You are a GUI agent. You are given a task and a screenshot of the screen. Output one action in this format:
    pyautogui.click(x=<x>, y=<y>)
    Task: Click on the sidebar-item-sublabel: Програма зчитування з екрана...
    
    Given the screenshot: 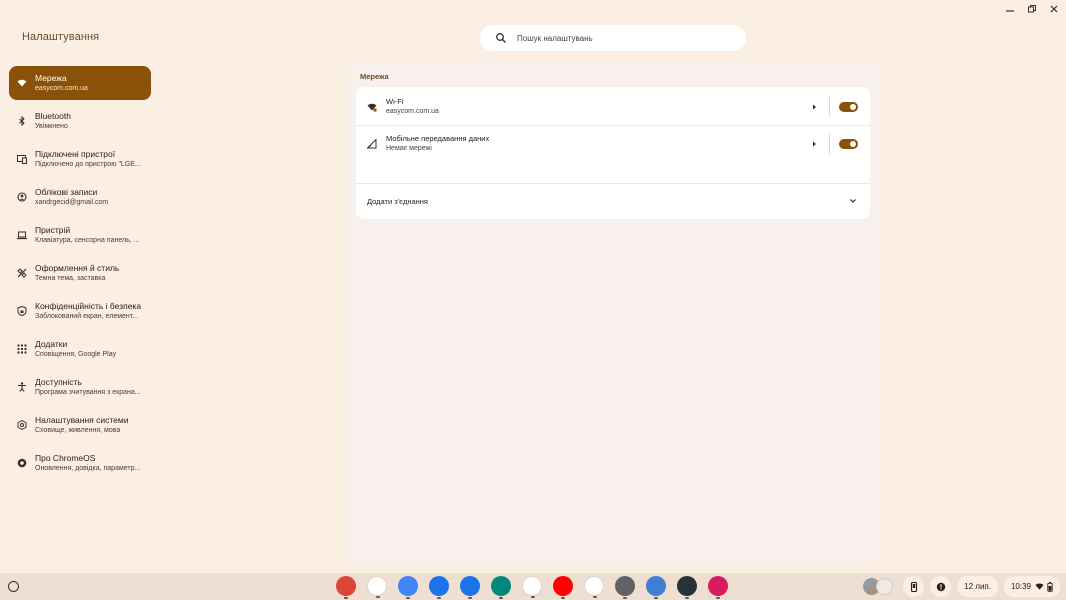 What is the action you would take?
    pyautogui.click(x=88, y=392)
    